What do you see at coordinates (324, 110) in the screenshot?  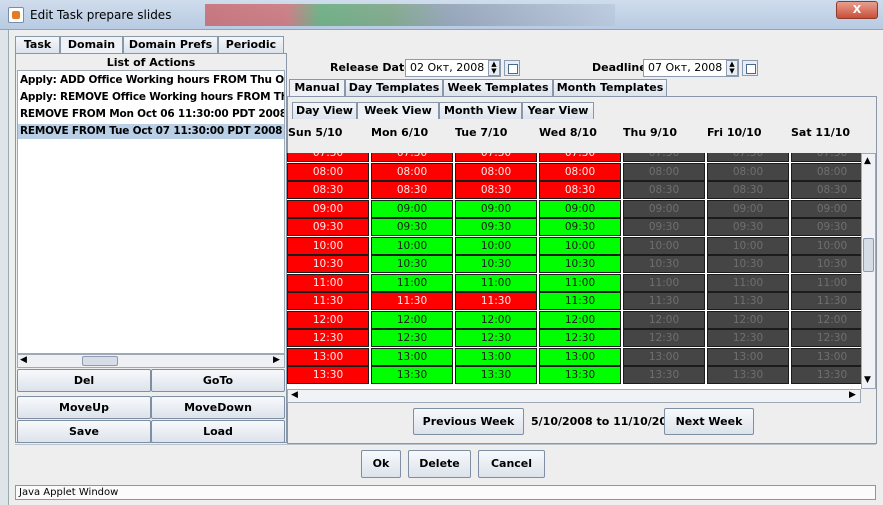 I see `tab-day-view: Day View` at bounding box center [324, 110].